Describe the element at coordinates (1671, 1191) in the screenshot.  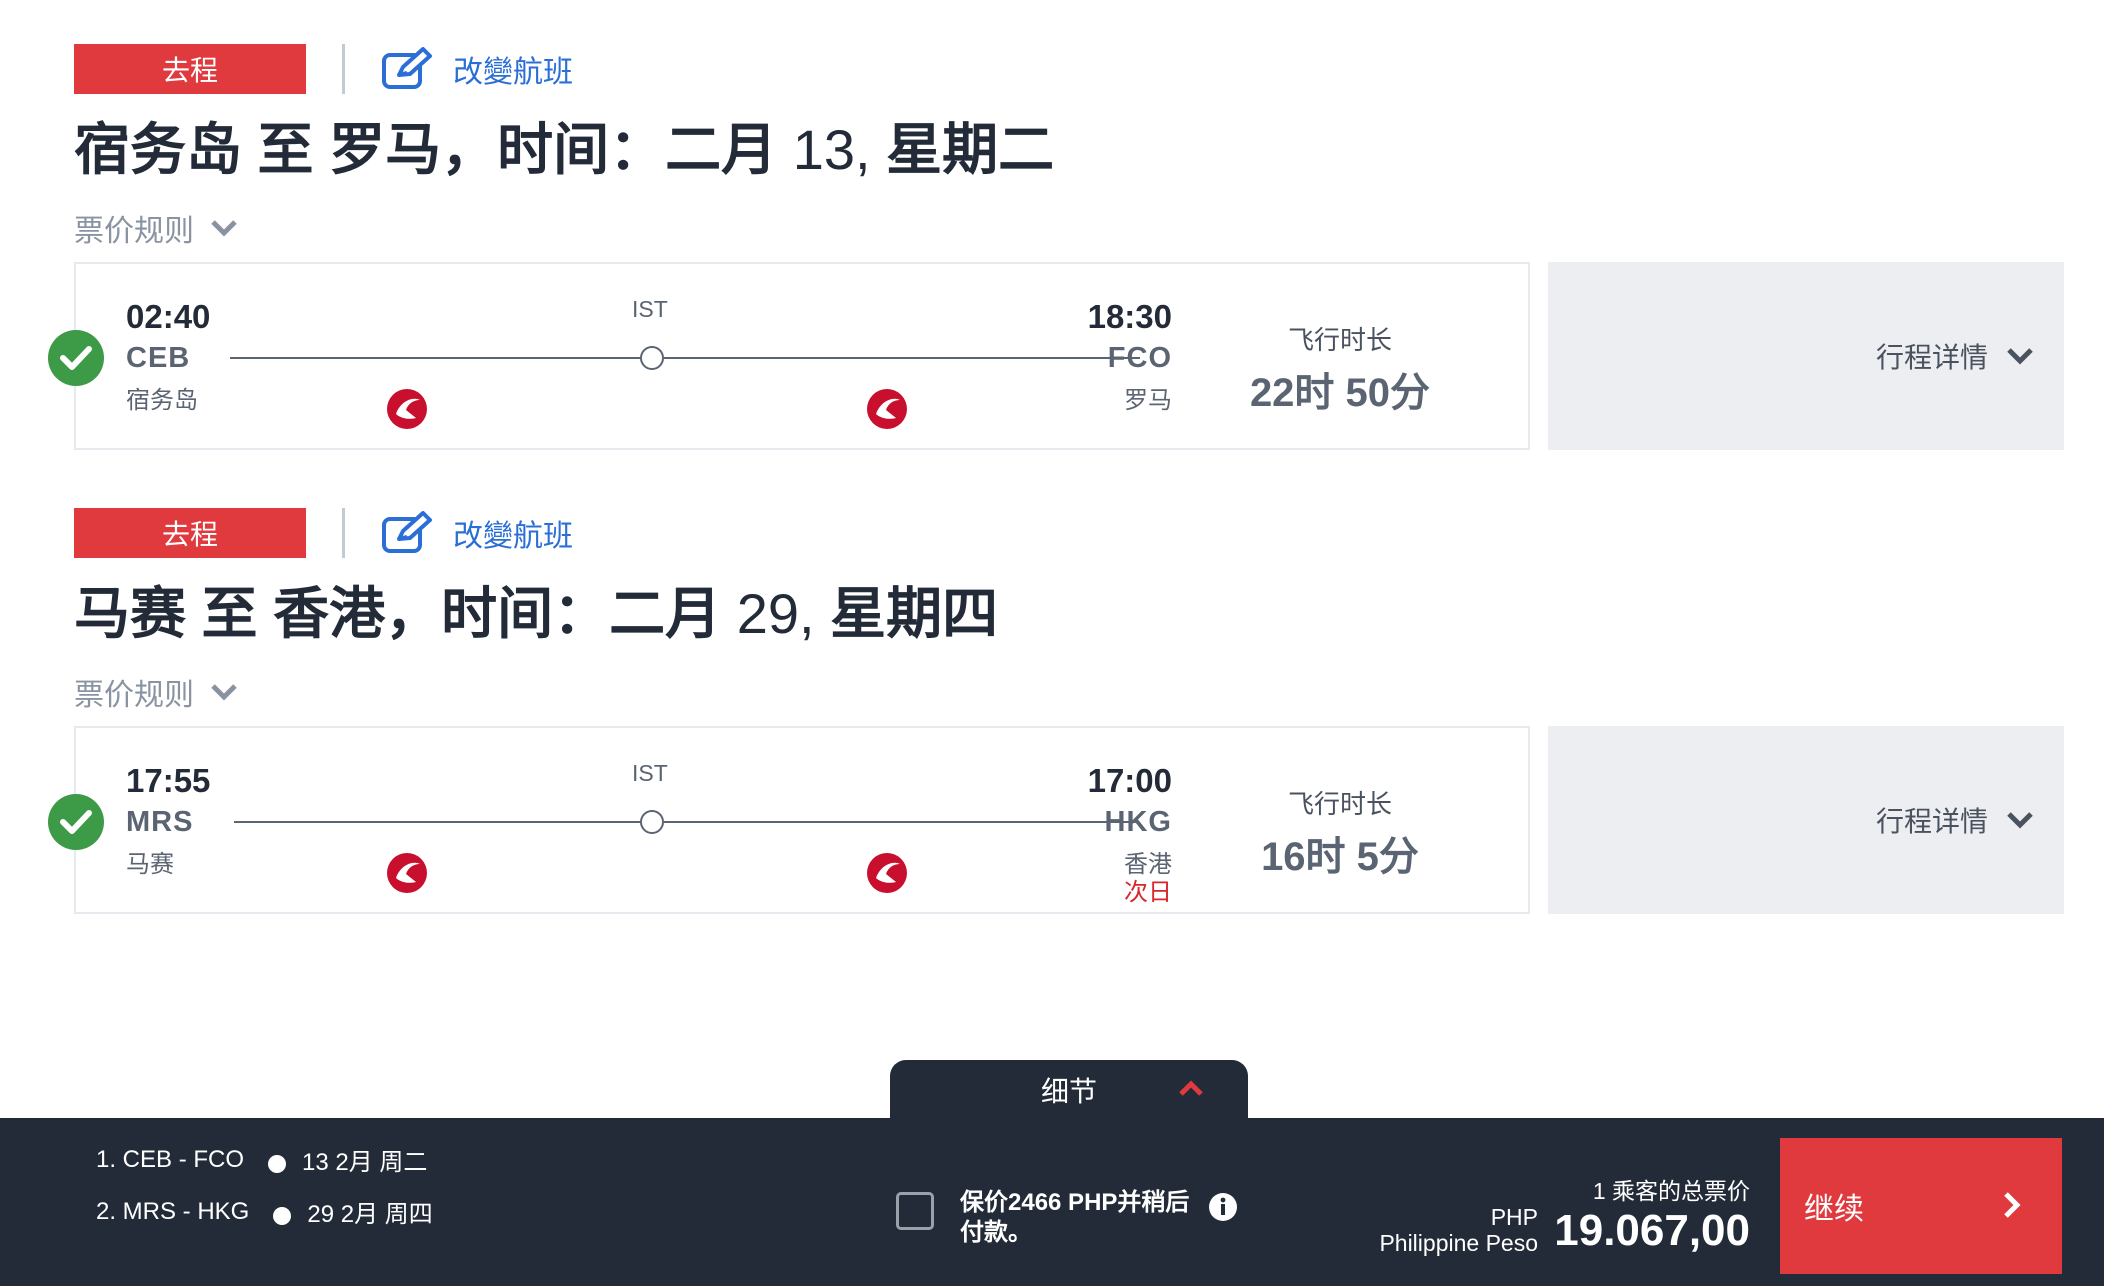
I see `total-price-label: 1 乘客的总票价` at that location.